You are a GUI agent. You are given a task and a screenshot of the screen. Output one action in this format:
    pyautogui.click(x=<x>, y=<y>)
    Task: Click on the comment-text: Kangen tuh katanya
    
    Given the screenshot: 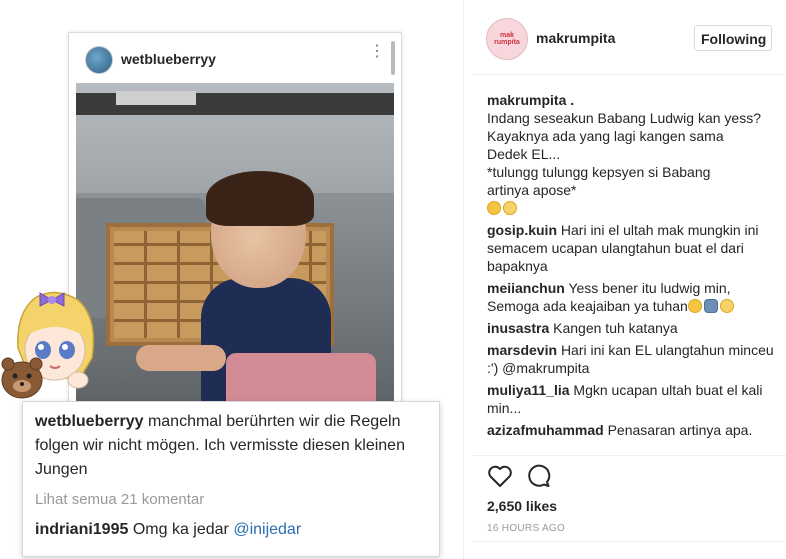 What is the action you would take?
    pyautogui.click(x=615, y=328)
    